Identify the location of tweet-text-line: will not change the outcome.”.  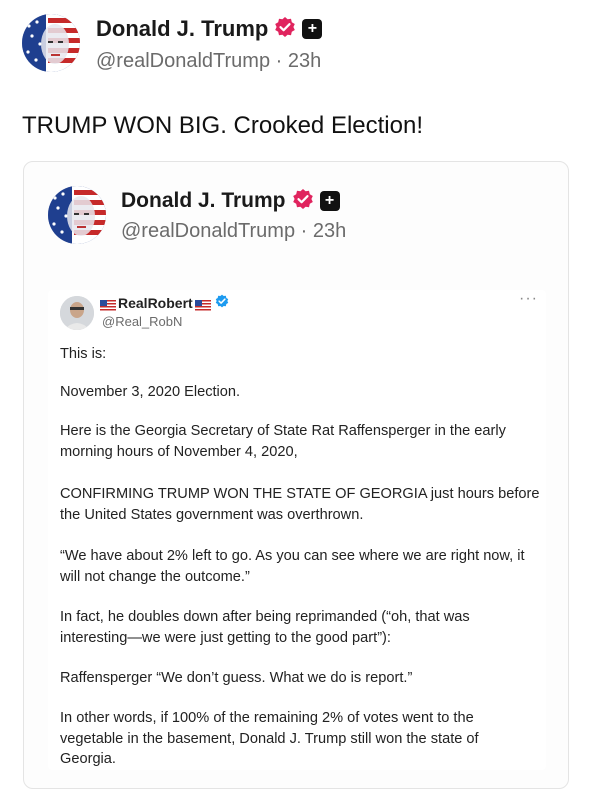
(155, 577).